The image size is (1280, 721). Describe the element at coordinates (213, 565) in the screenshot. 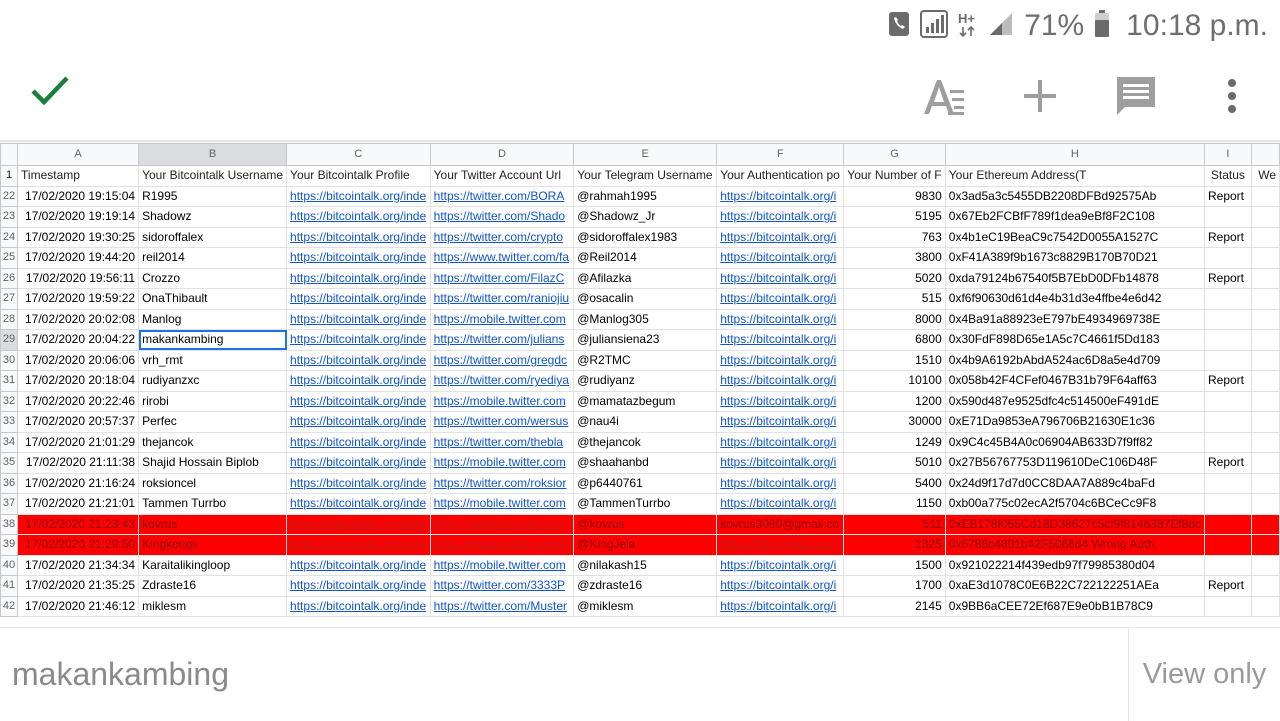

I see `username-cell: Karaitalikingloop` at that location.